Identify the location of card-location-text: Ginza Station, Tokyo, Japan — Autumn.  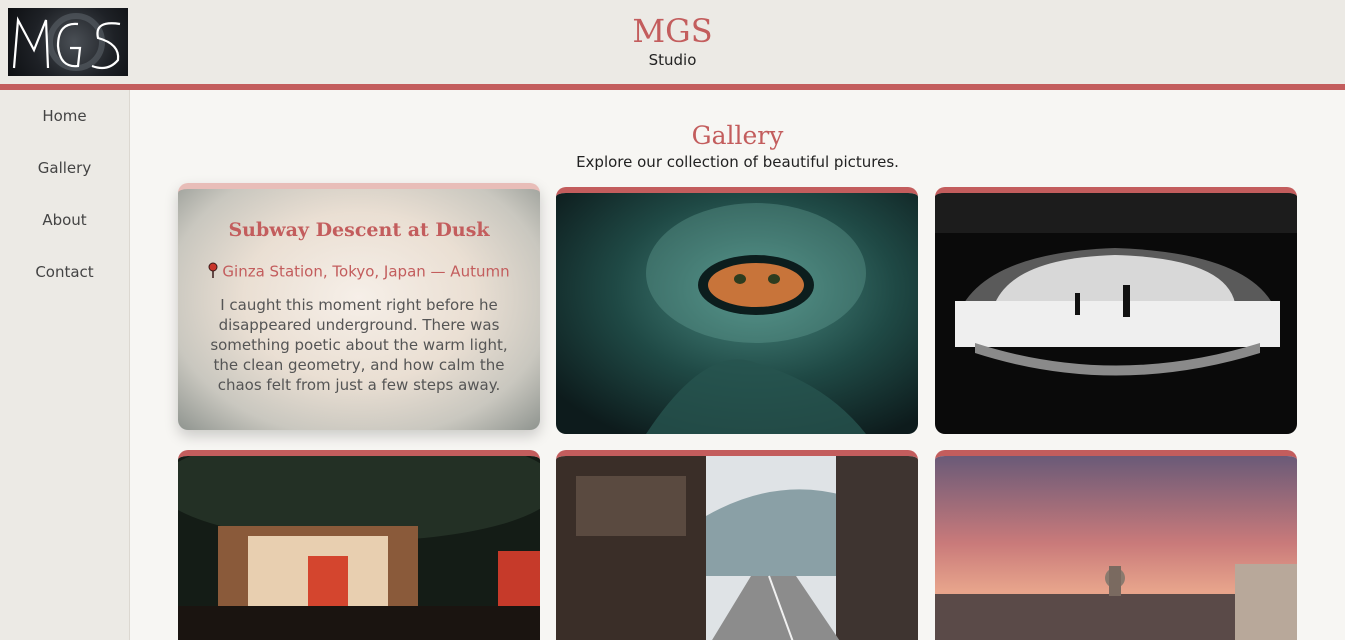
(366, 271).